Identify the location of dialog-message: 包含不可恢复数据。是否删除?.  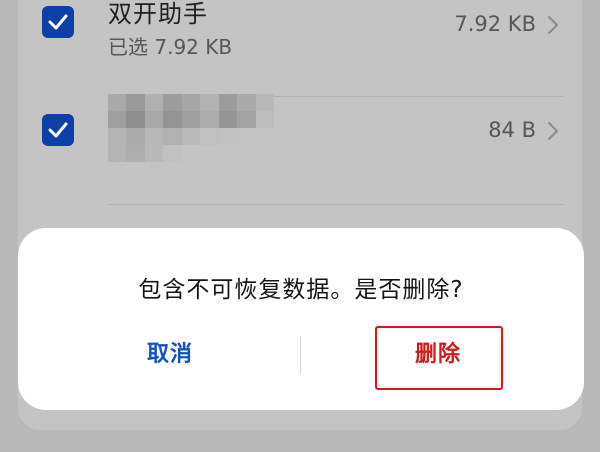
(301, 290).